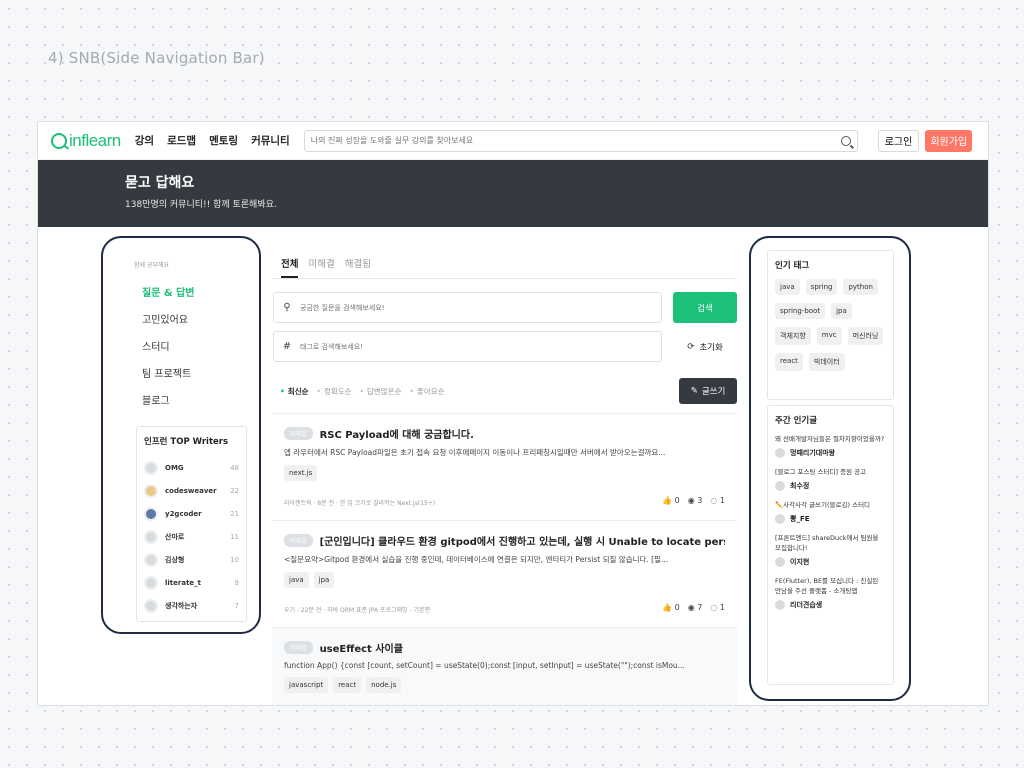 The width and height of the screenshot is (1024, 768). Describe the element at coordinates (476, 307) in the screenshot. I see `question-search-input` at that location.